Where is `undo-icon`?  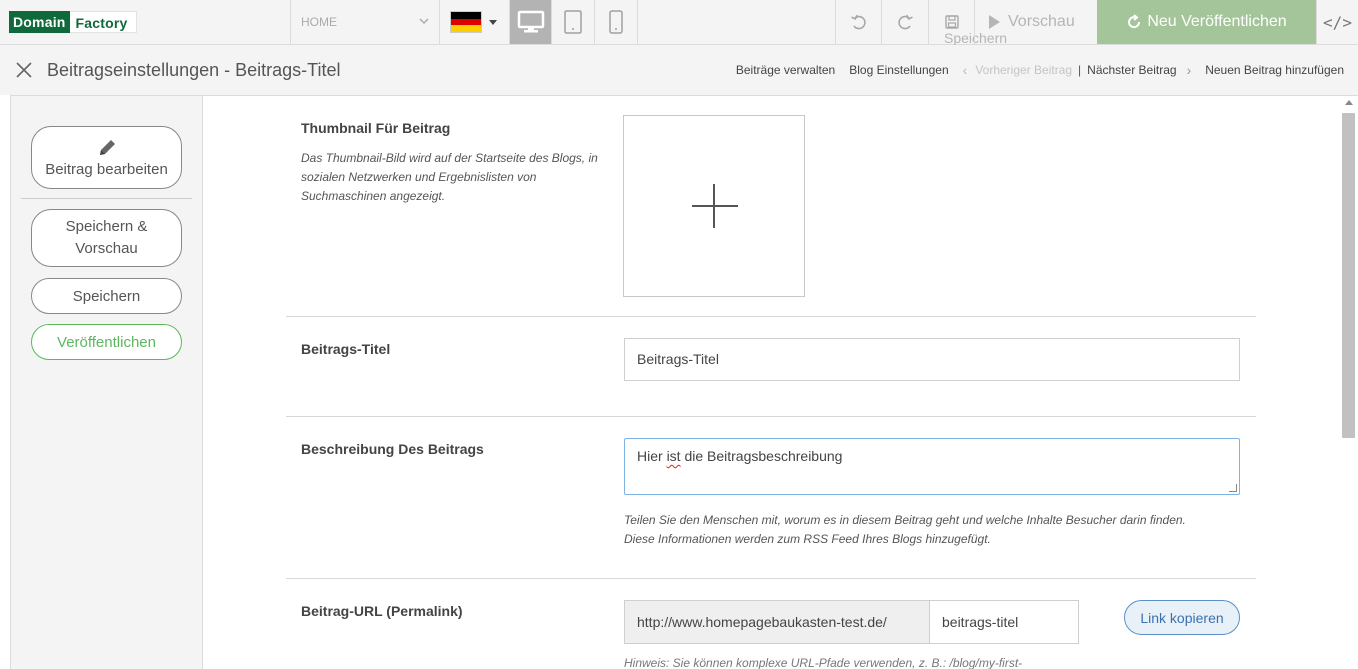
undo-icon is located at coordinates (858, 22).